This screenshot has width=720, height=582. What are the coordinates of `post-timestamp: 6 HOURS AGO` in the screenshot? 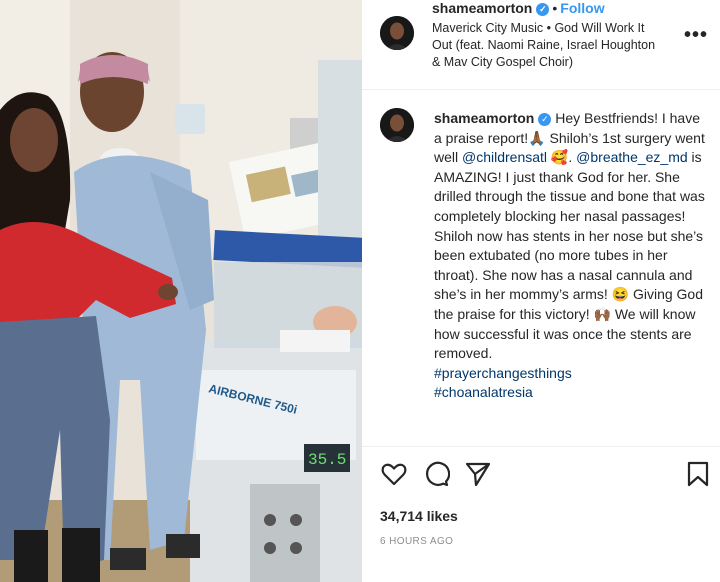 It's located at (416, 541).